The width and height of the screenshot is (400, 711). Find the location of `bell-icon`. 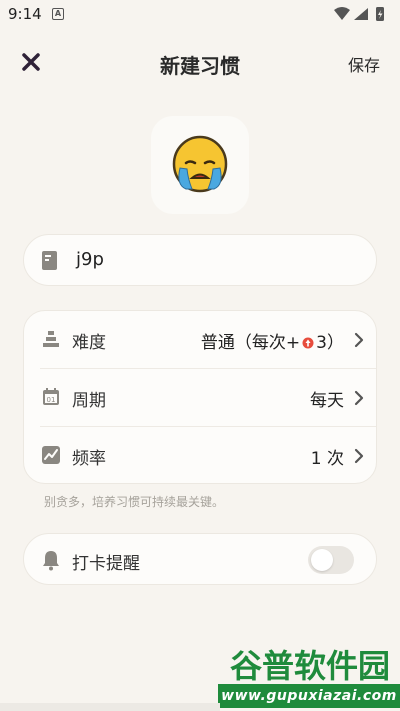

bell-icon is located at coordinates (51, 561).